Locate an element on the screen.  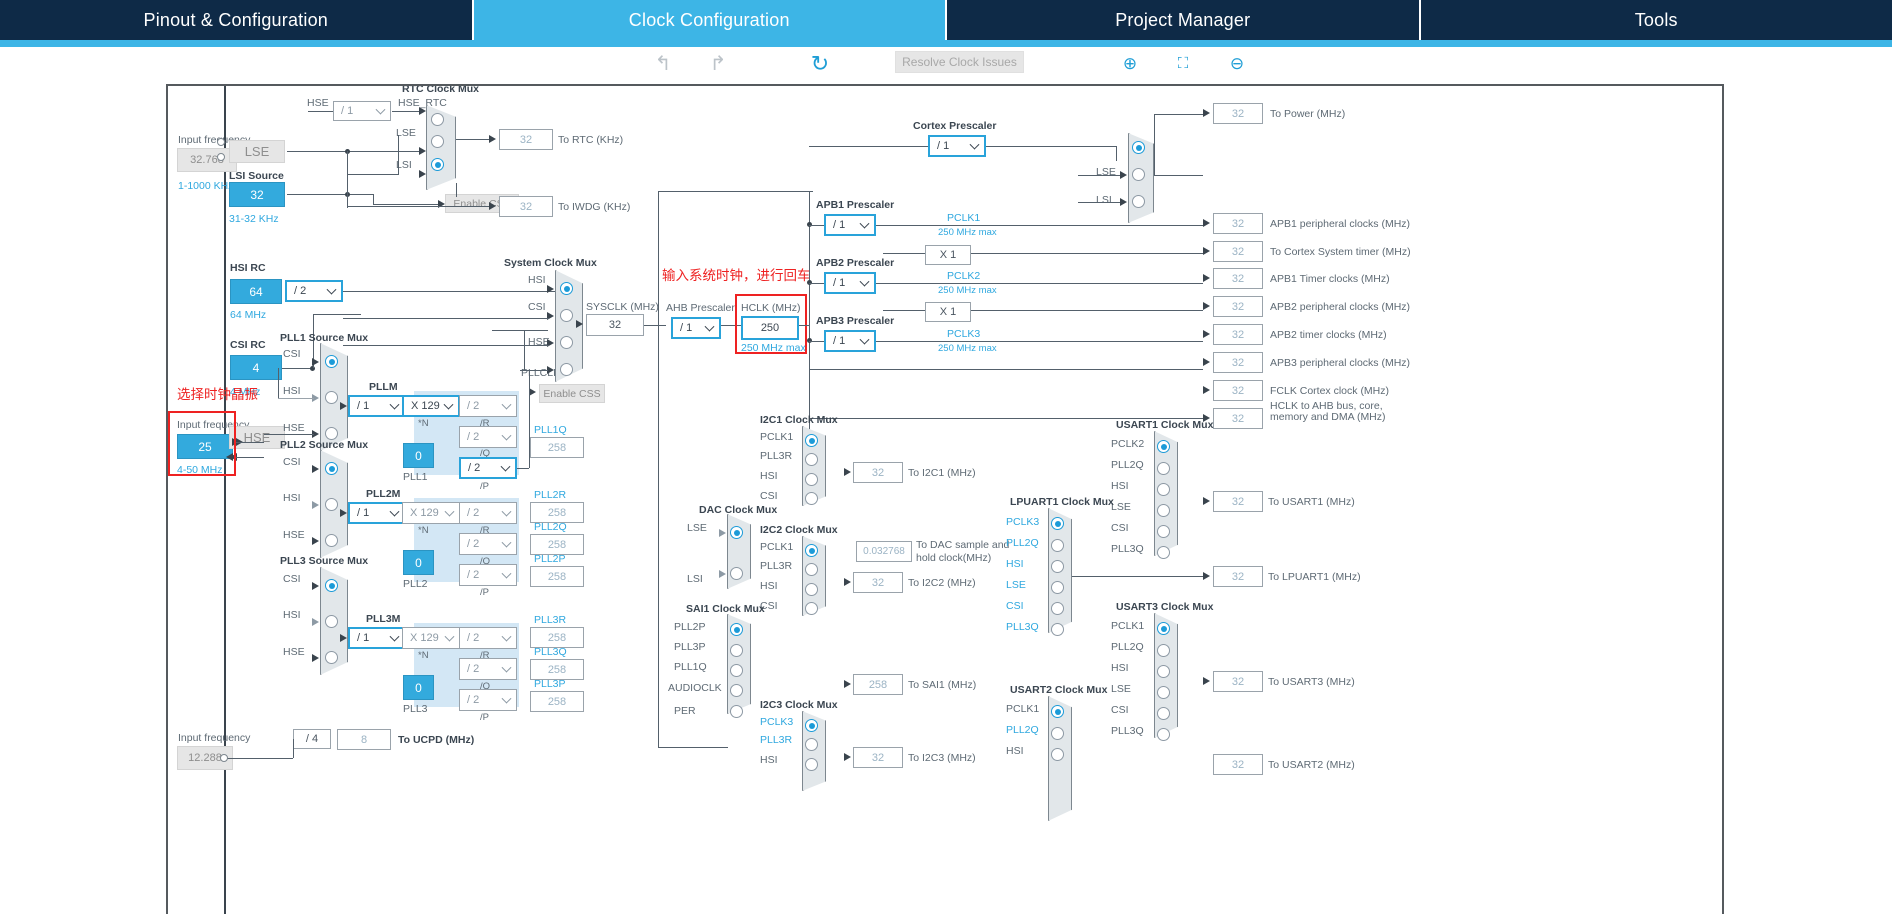
lsi-source-field: 32 is located at coordinates (257, 194).